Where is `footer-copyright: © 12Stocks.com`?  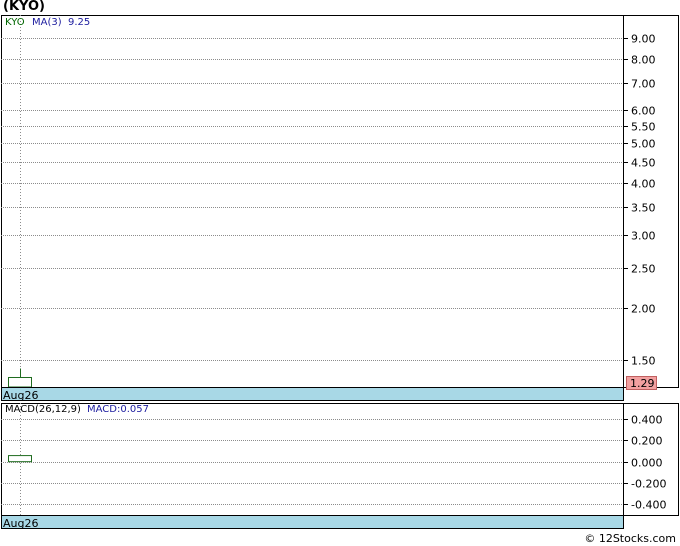 footer-copyright: © 12Stocks.com is located at coordinates (630, 538).